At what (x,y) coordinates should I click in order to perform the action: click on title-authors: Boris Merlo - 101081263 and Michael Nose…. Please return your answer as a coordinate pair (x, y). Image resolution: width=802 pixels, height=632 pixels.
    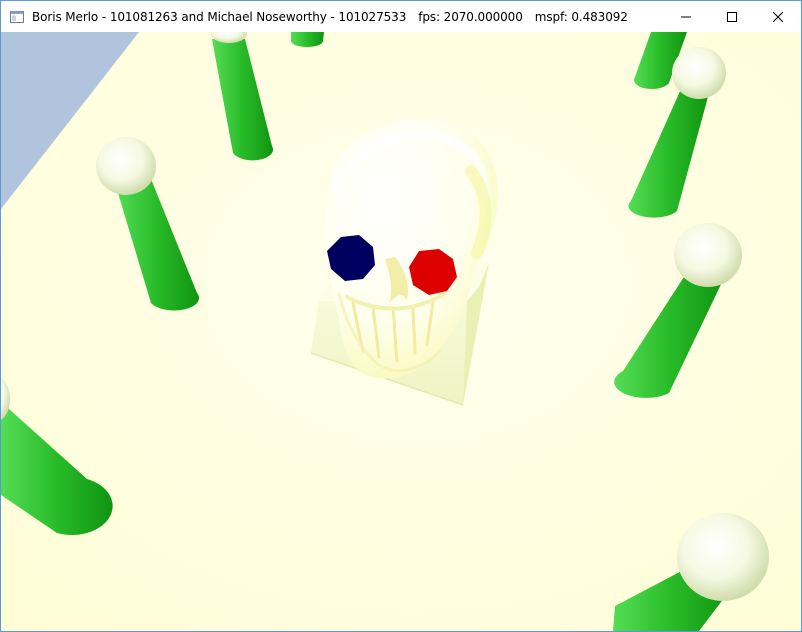
    Looking at the image, I should click on (219, 16).